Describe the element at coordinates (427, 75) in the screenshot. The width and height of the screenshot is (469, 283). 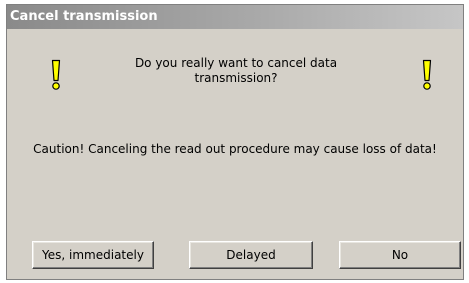
I see `warning-icon-right` at that location.